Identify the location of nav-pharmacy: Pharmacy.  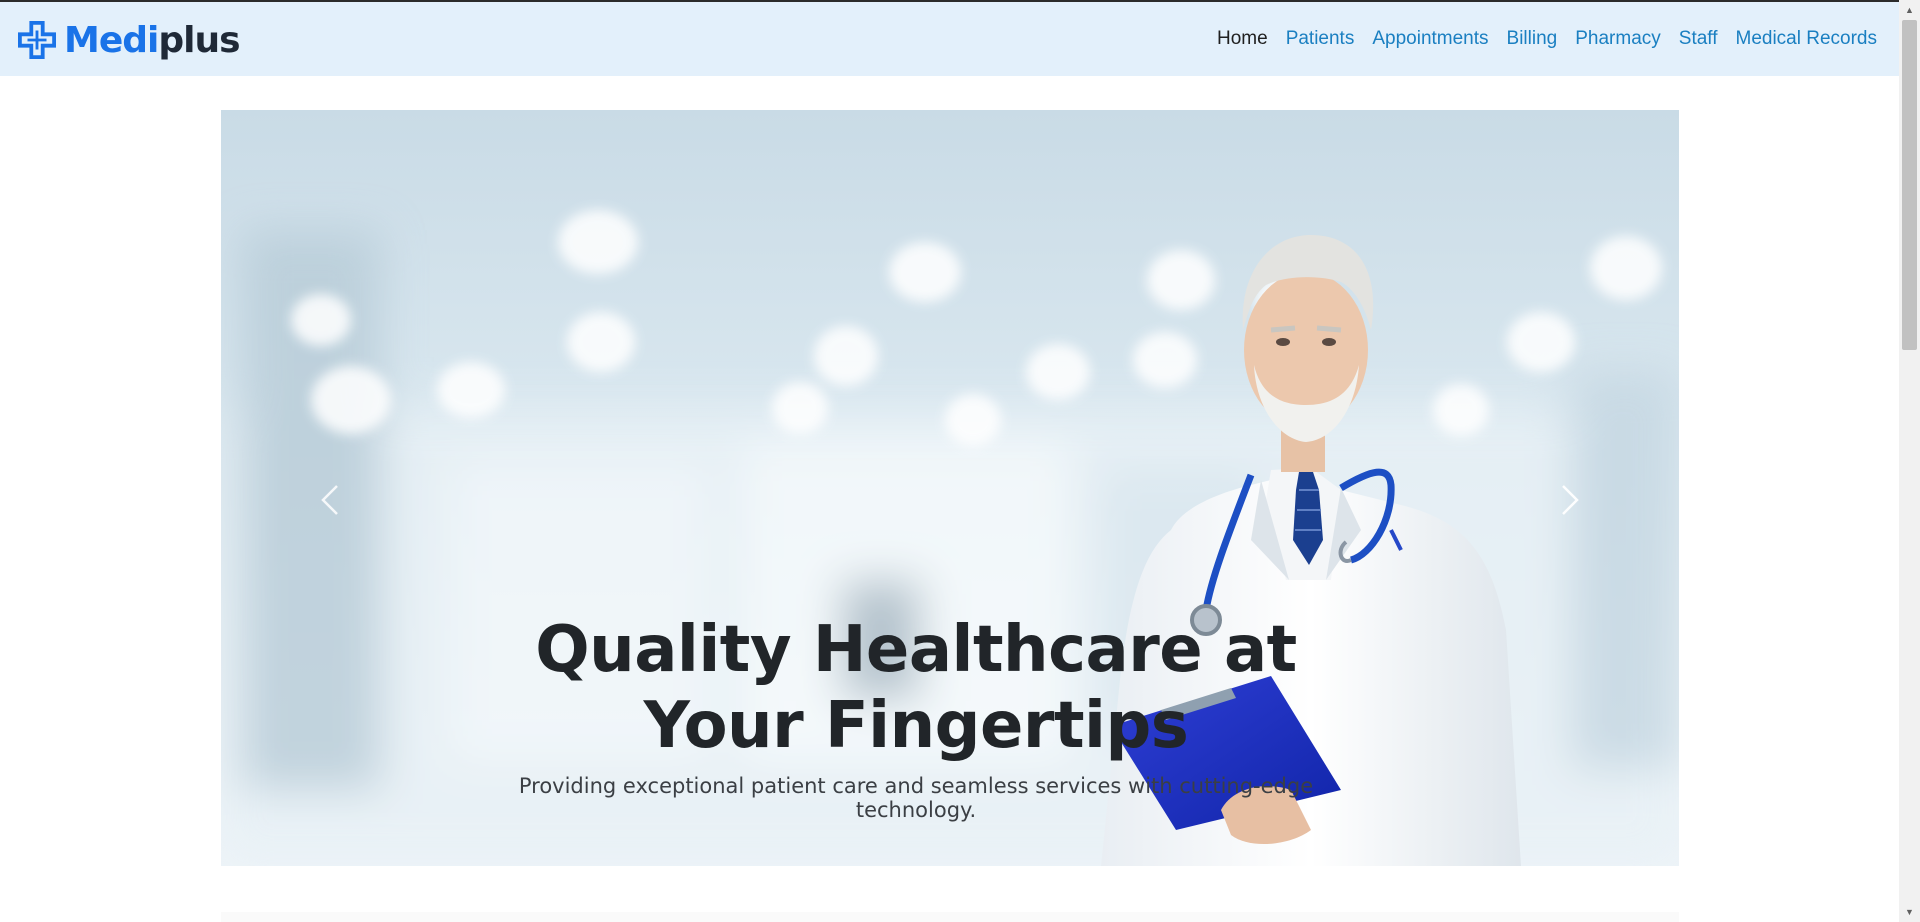
(1618, 39).